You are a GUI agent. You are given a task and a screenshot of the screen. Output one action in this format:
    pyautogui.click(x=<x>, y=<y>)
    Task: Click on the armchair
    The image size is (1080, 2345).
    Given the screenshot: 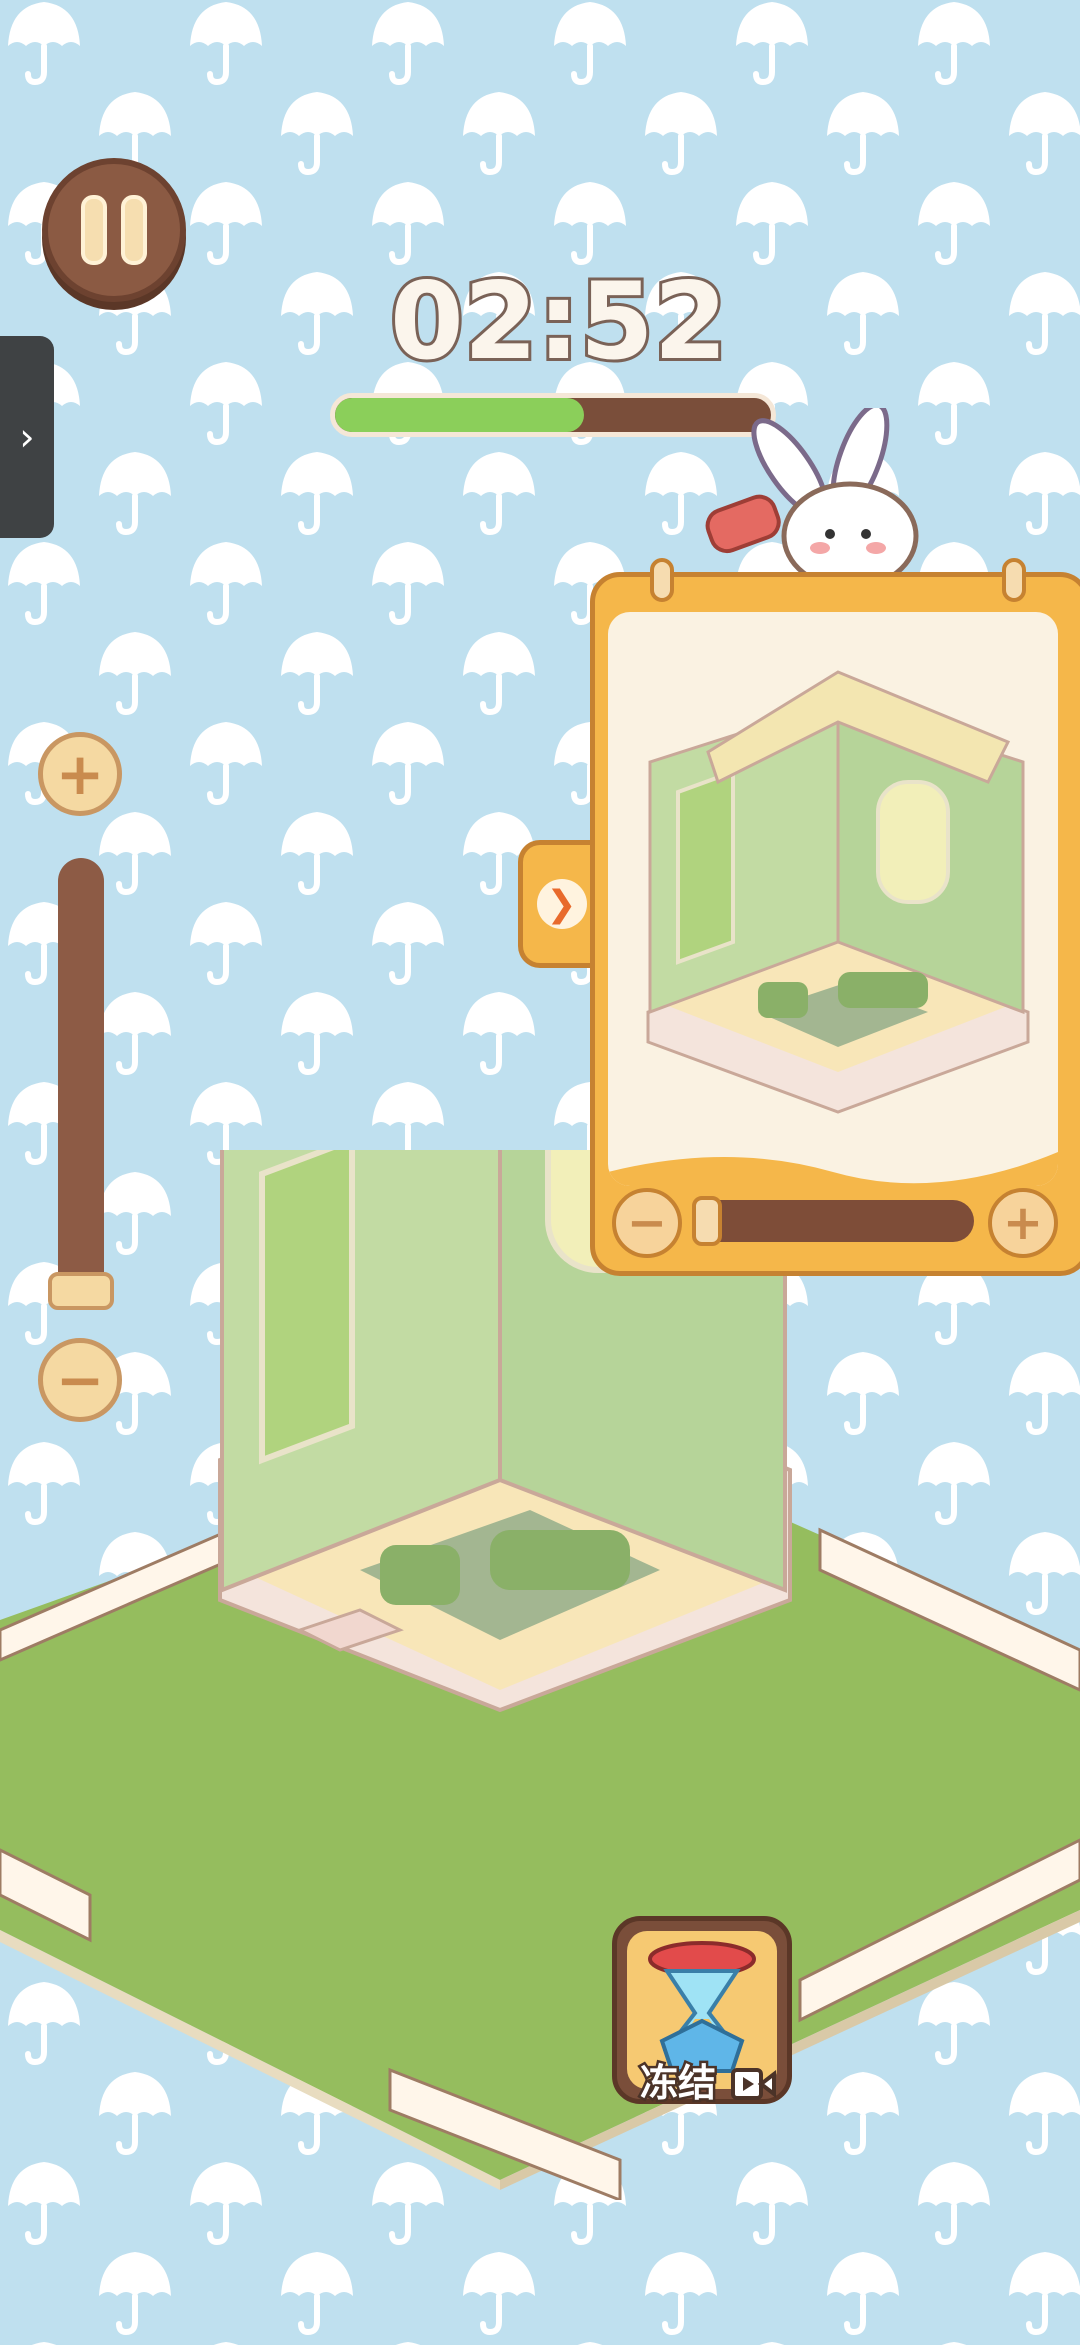 What is the action you would take?
    pyautogui.click(x=420, y=1575)
    